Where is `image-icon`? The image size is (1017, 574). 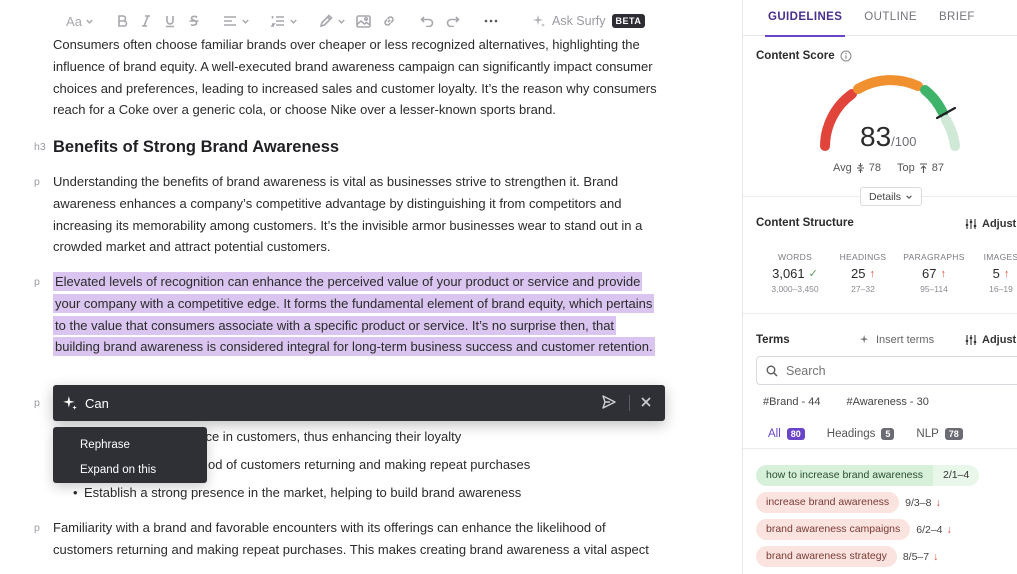
image-icon is located at coordinates (363, 21).